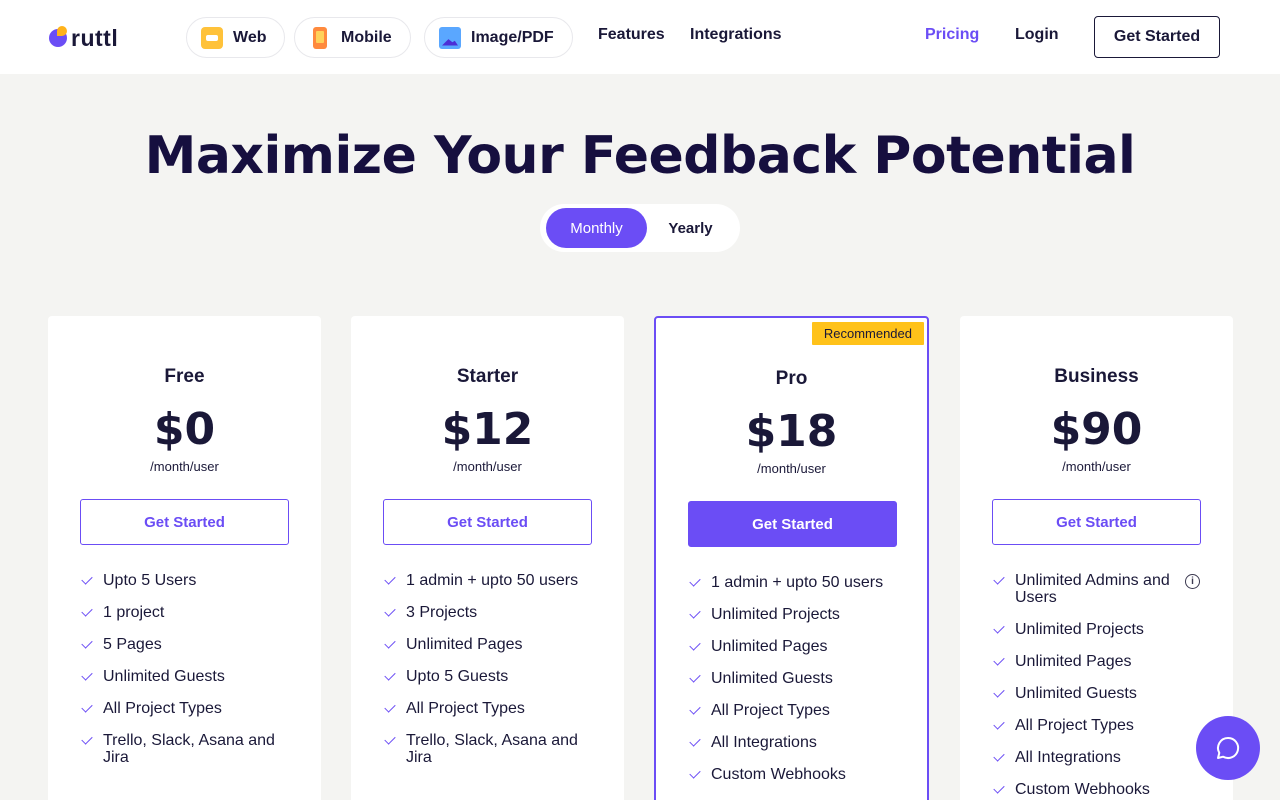 This screenshot has width=1280, height=800. What do you see at coordinates (596, 228) in the screenshot?
I see `billing-monthly-option: Monthly` at bounding box center [596, 228].